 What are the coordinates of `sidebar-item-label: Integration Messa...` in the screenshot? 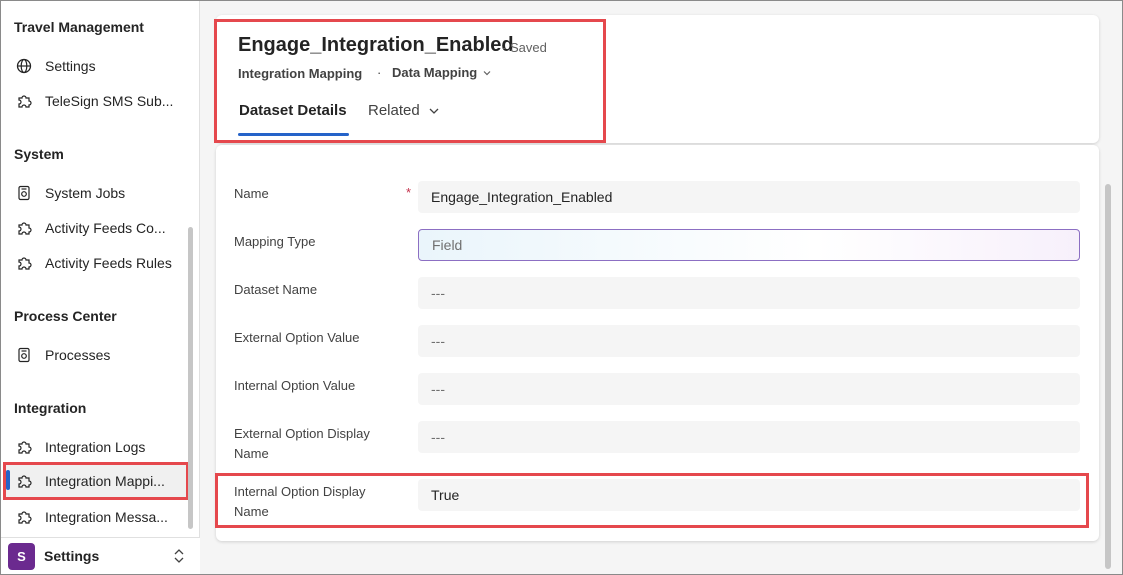 It's located at (106, 517).